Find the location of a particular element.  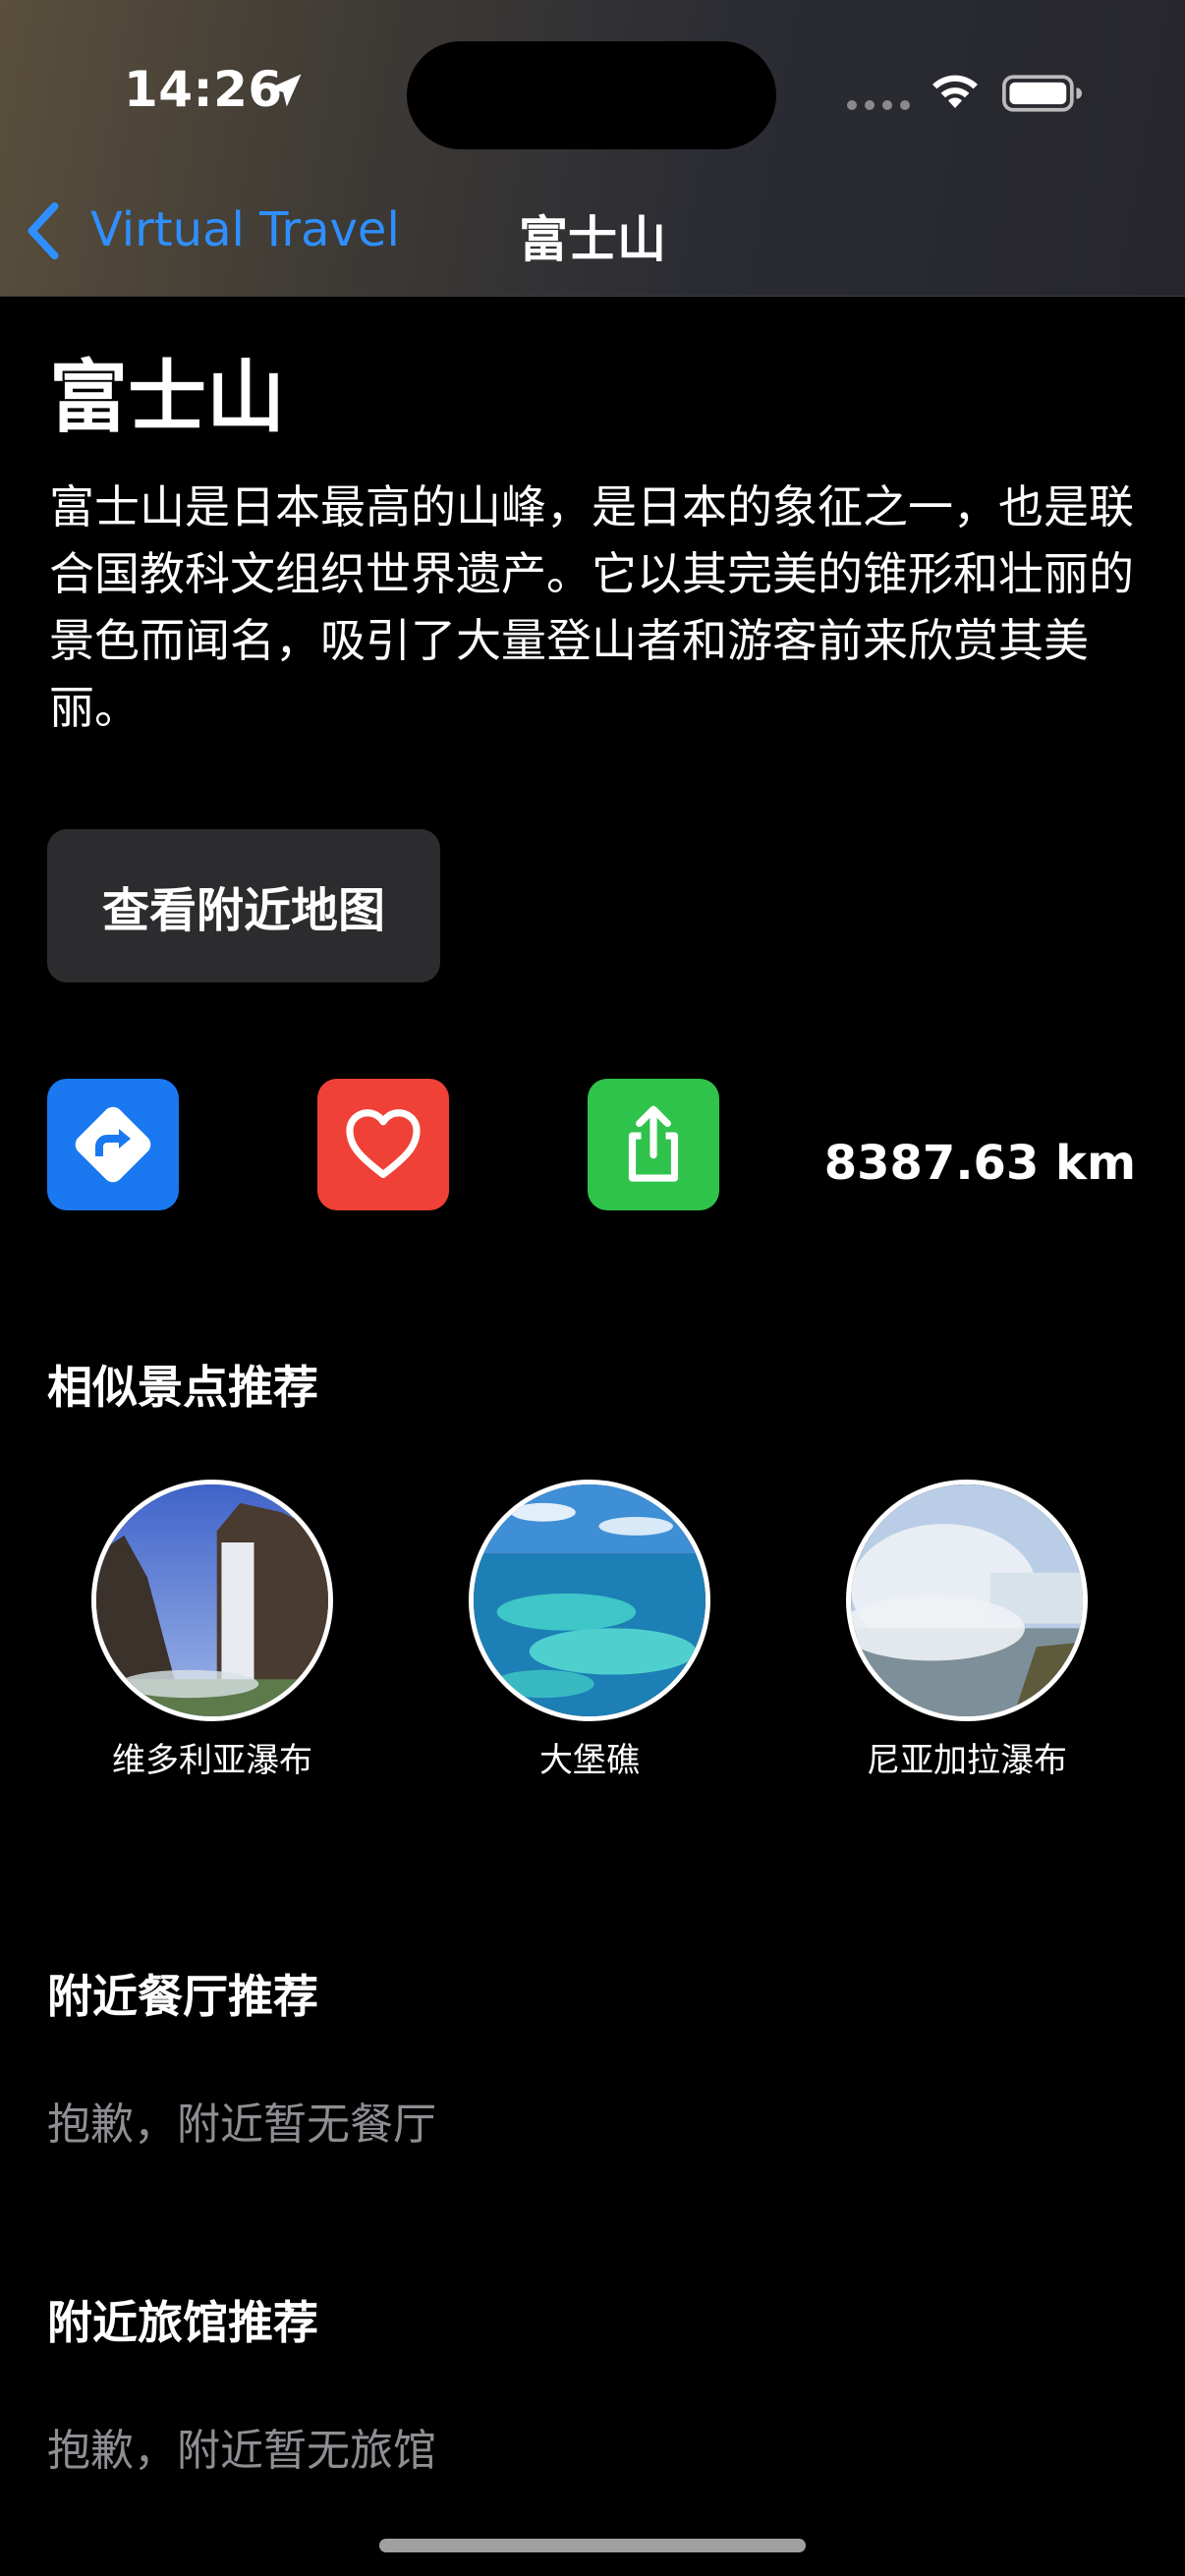

similar-spot-niagara-falls: 尼亚加拉瀑布 is located at coordinates (967, 1630).